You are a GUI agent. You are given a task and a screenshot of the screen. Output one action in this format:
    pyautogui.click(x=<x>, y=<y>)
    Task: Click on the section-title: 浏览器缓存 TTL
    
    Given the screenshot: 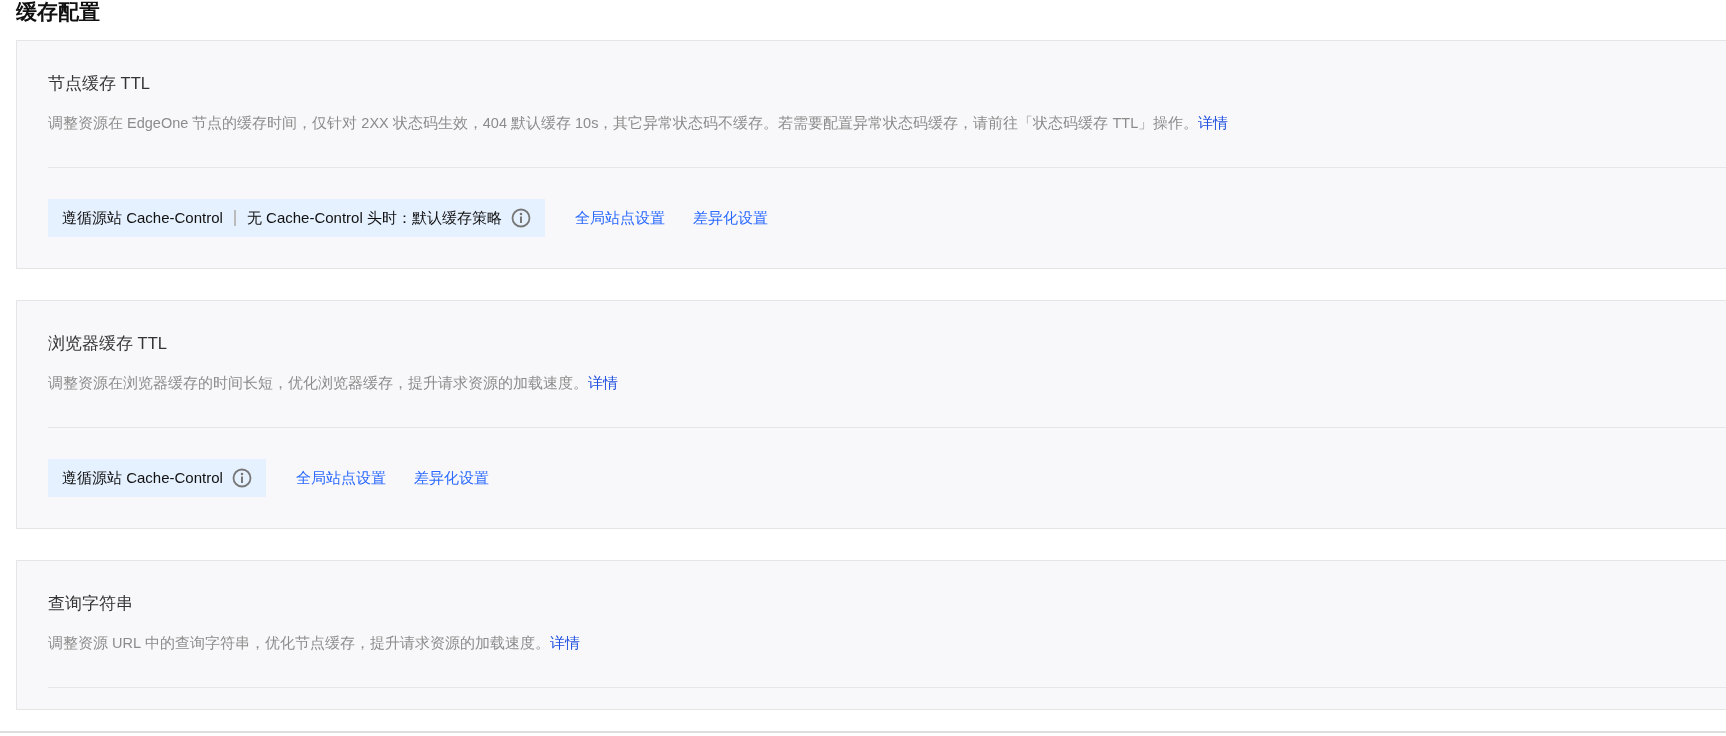 What is the action you would take?
    pyautogui.click(x=108, y=343)
    